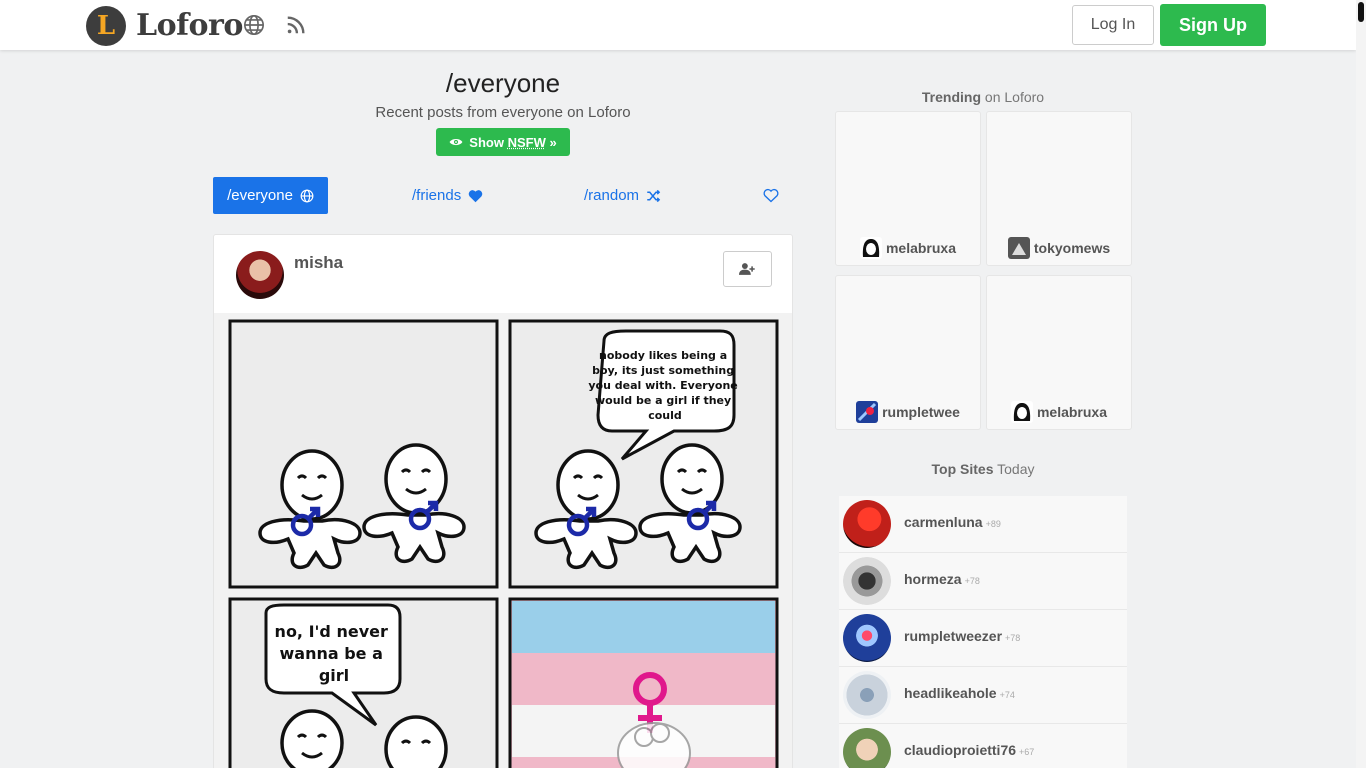 The height and width of the screenshot is (768, 1366). Describe the element at coordinates (318, 263) in the screenshot. I see `post-username: misha` at that location.